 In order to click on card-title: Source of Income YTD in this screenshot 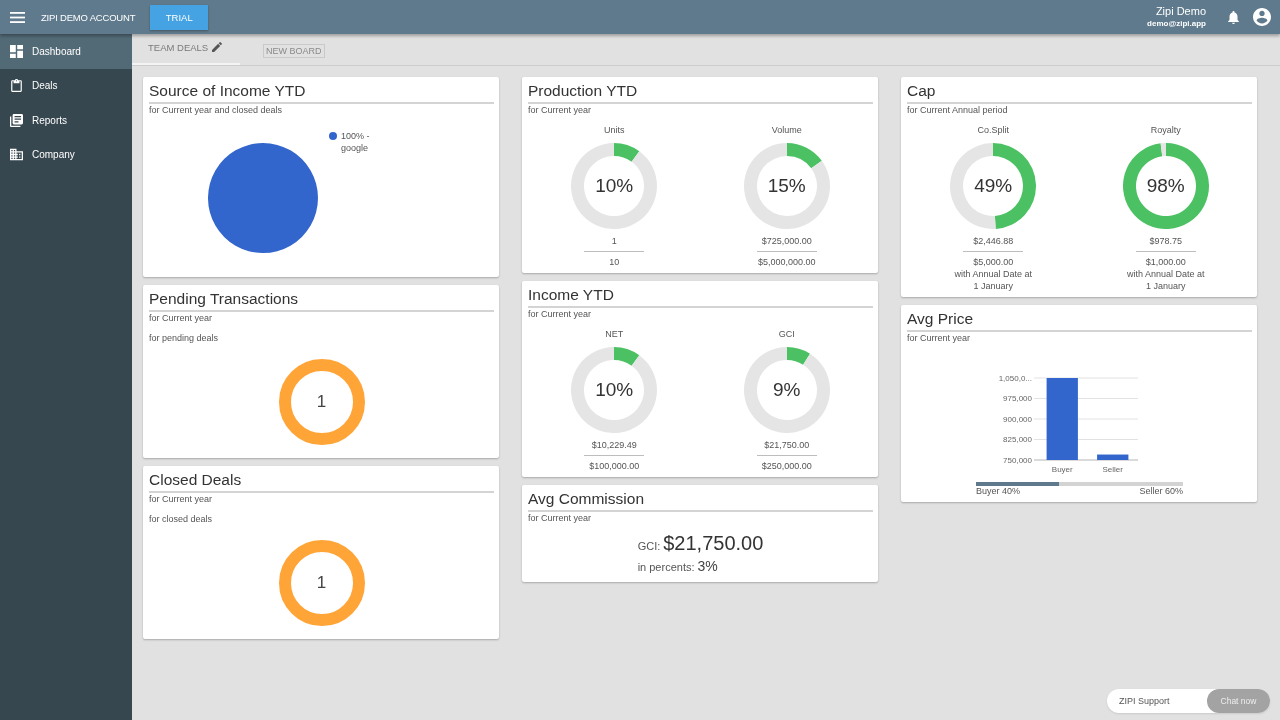, I will do `click(321, 90)`.